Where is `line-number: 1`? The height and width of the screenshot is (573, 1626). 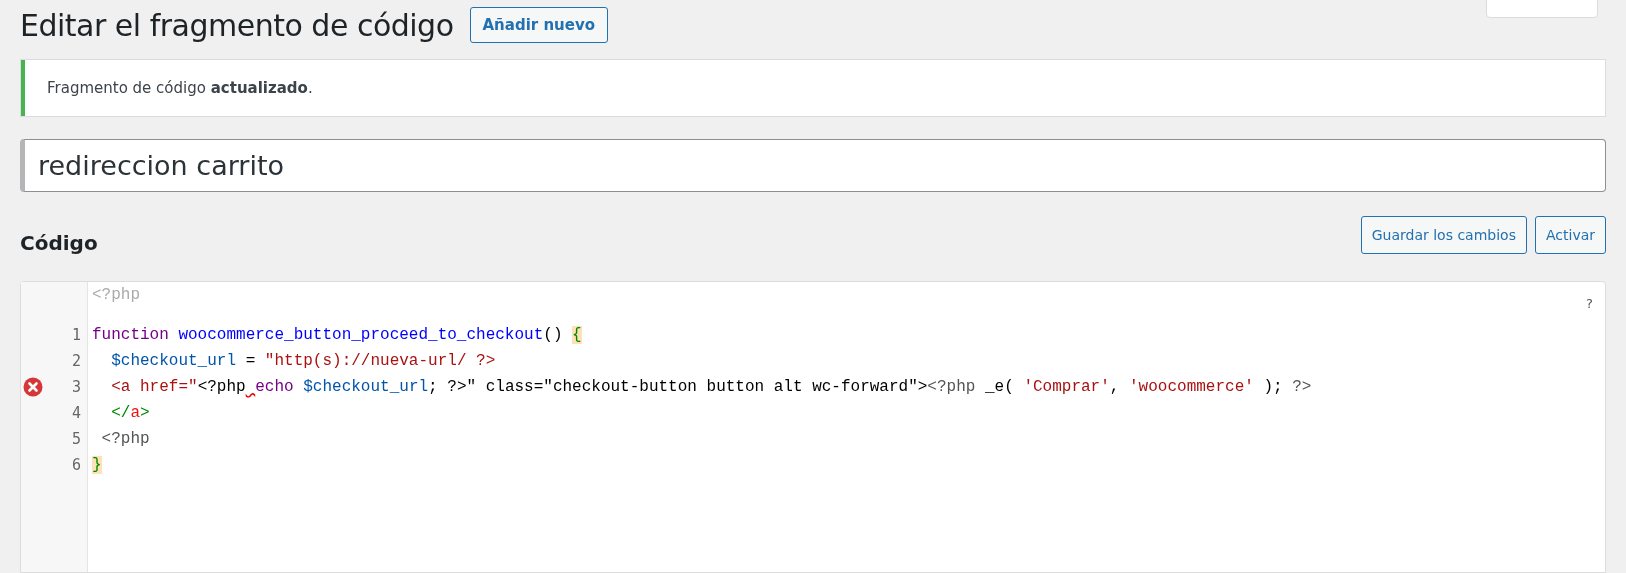 line-number: 1 is located at coordinates (76, 335).